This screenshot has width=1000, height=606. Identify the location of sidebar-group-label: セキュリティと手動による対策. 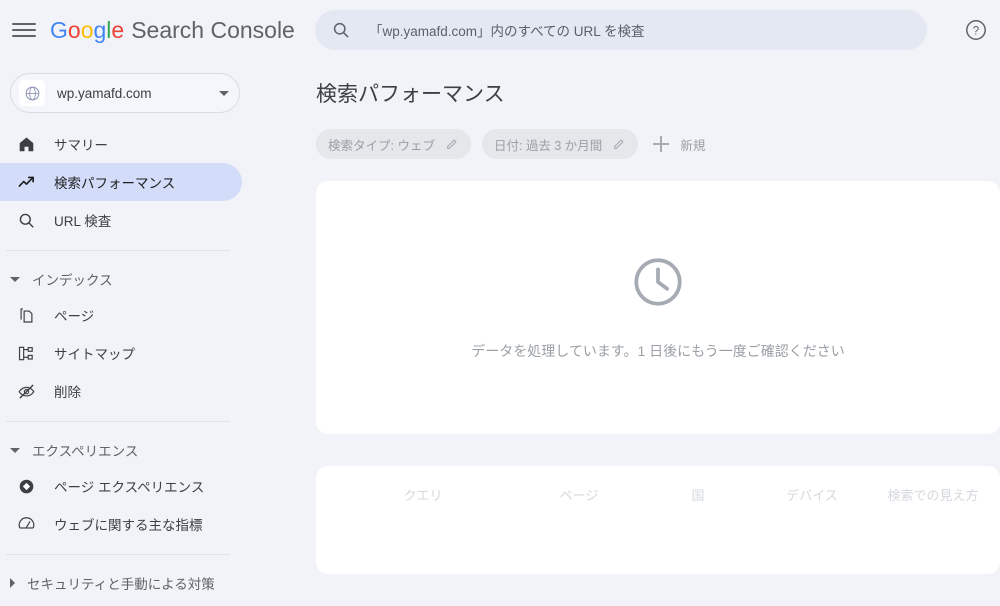
(121, 584).